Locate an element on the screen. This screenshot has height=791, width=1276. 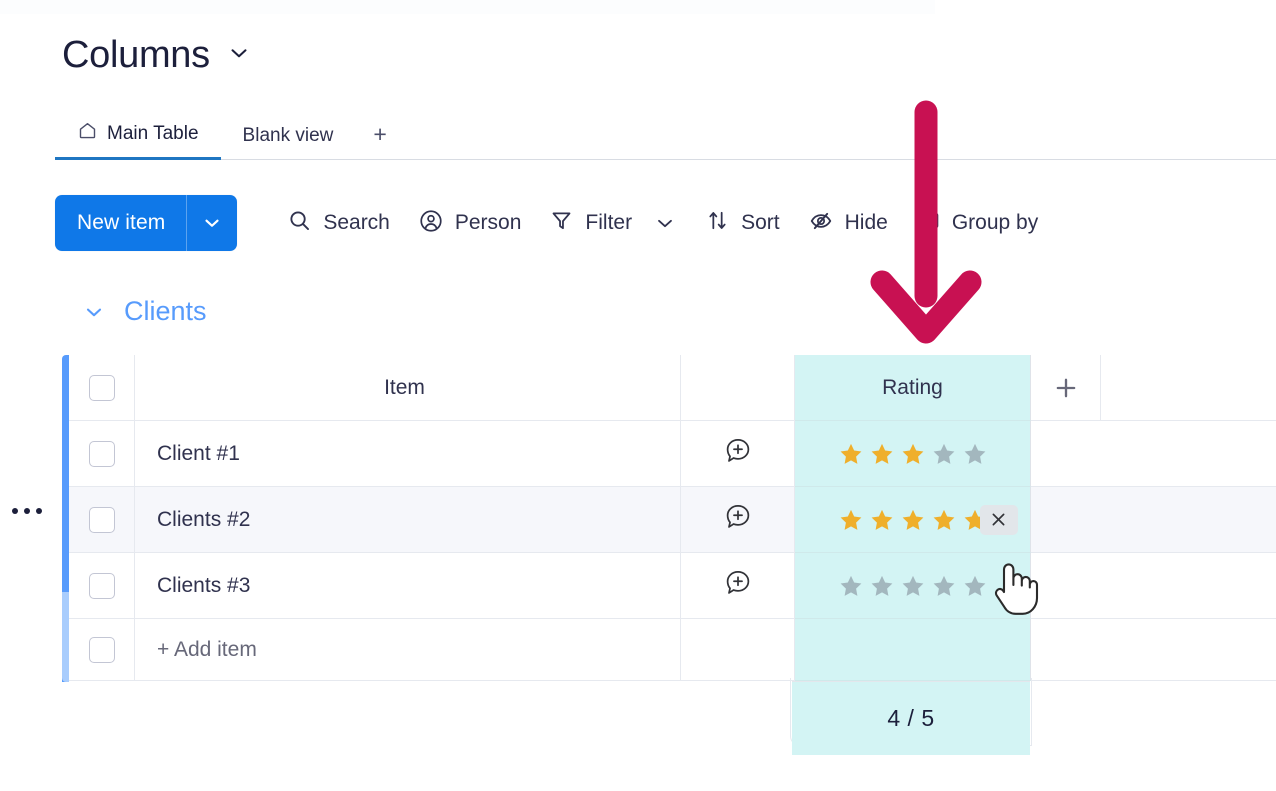
new-item-button: New item is located at coordinates (146, 223).